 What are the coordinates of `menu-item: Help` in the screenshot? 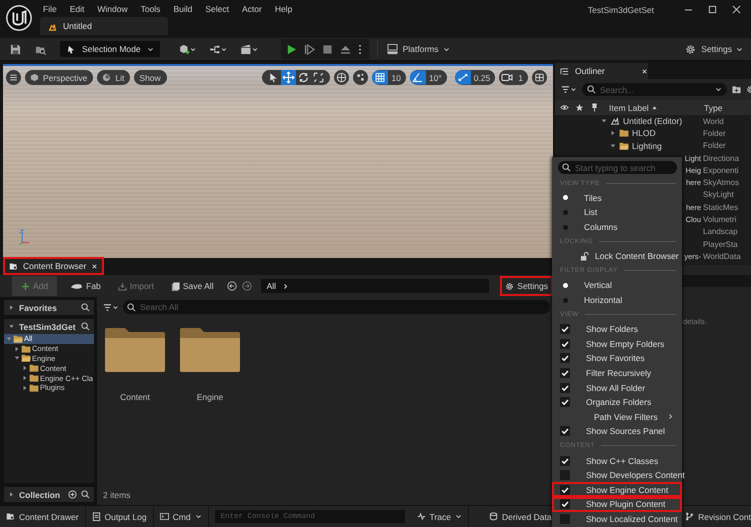 It's located at (288, 9).